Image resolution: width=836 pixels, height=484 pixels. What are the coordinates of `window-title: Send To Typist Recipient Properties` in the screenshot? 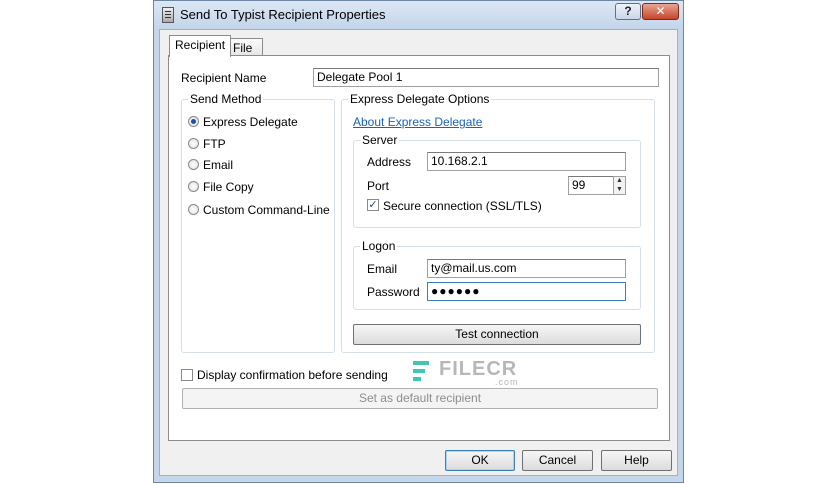 It's located at (283, 14).